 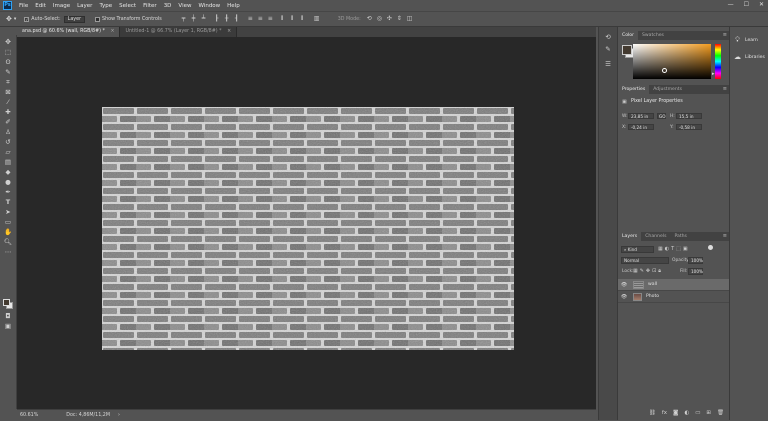 What do you see at coordinates (675, 413) in the screenshot?
I see `mask-icon: ◙` at bounding box center [675, 413].